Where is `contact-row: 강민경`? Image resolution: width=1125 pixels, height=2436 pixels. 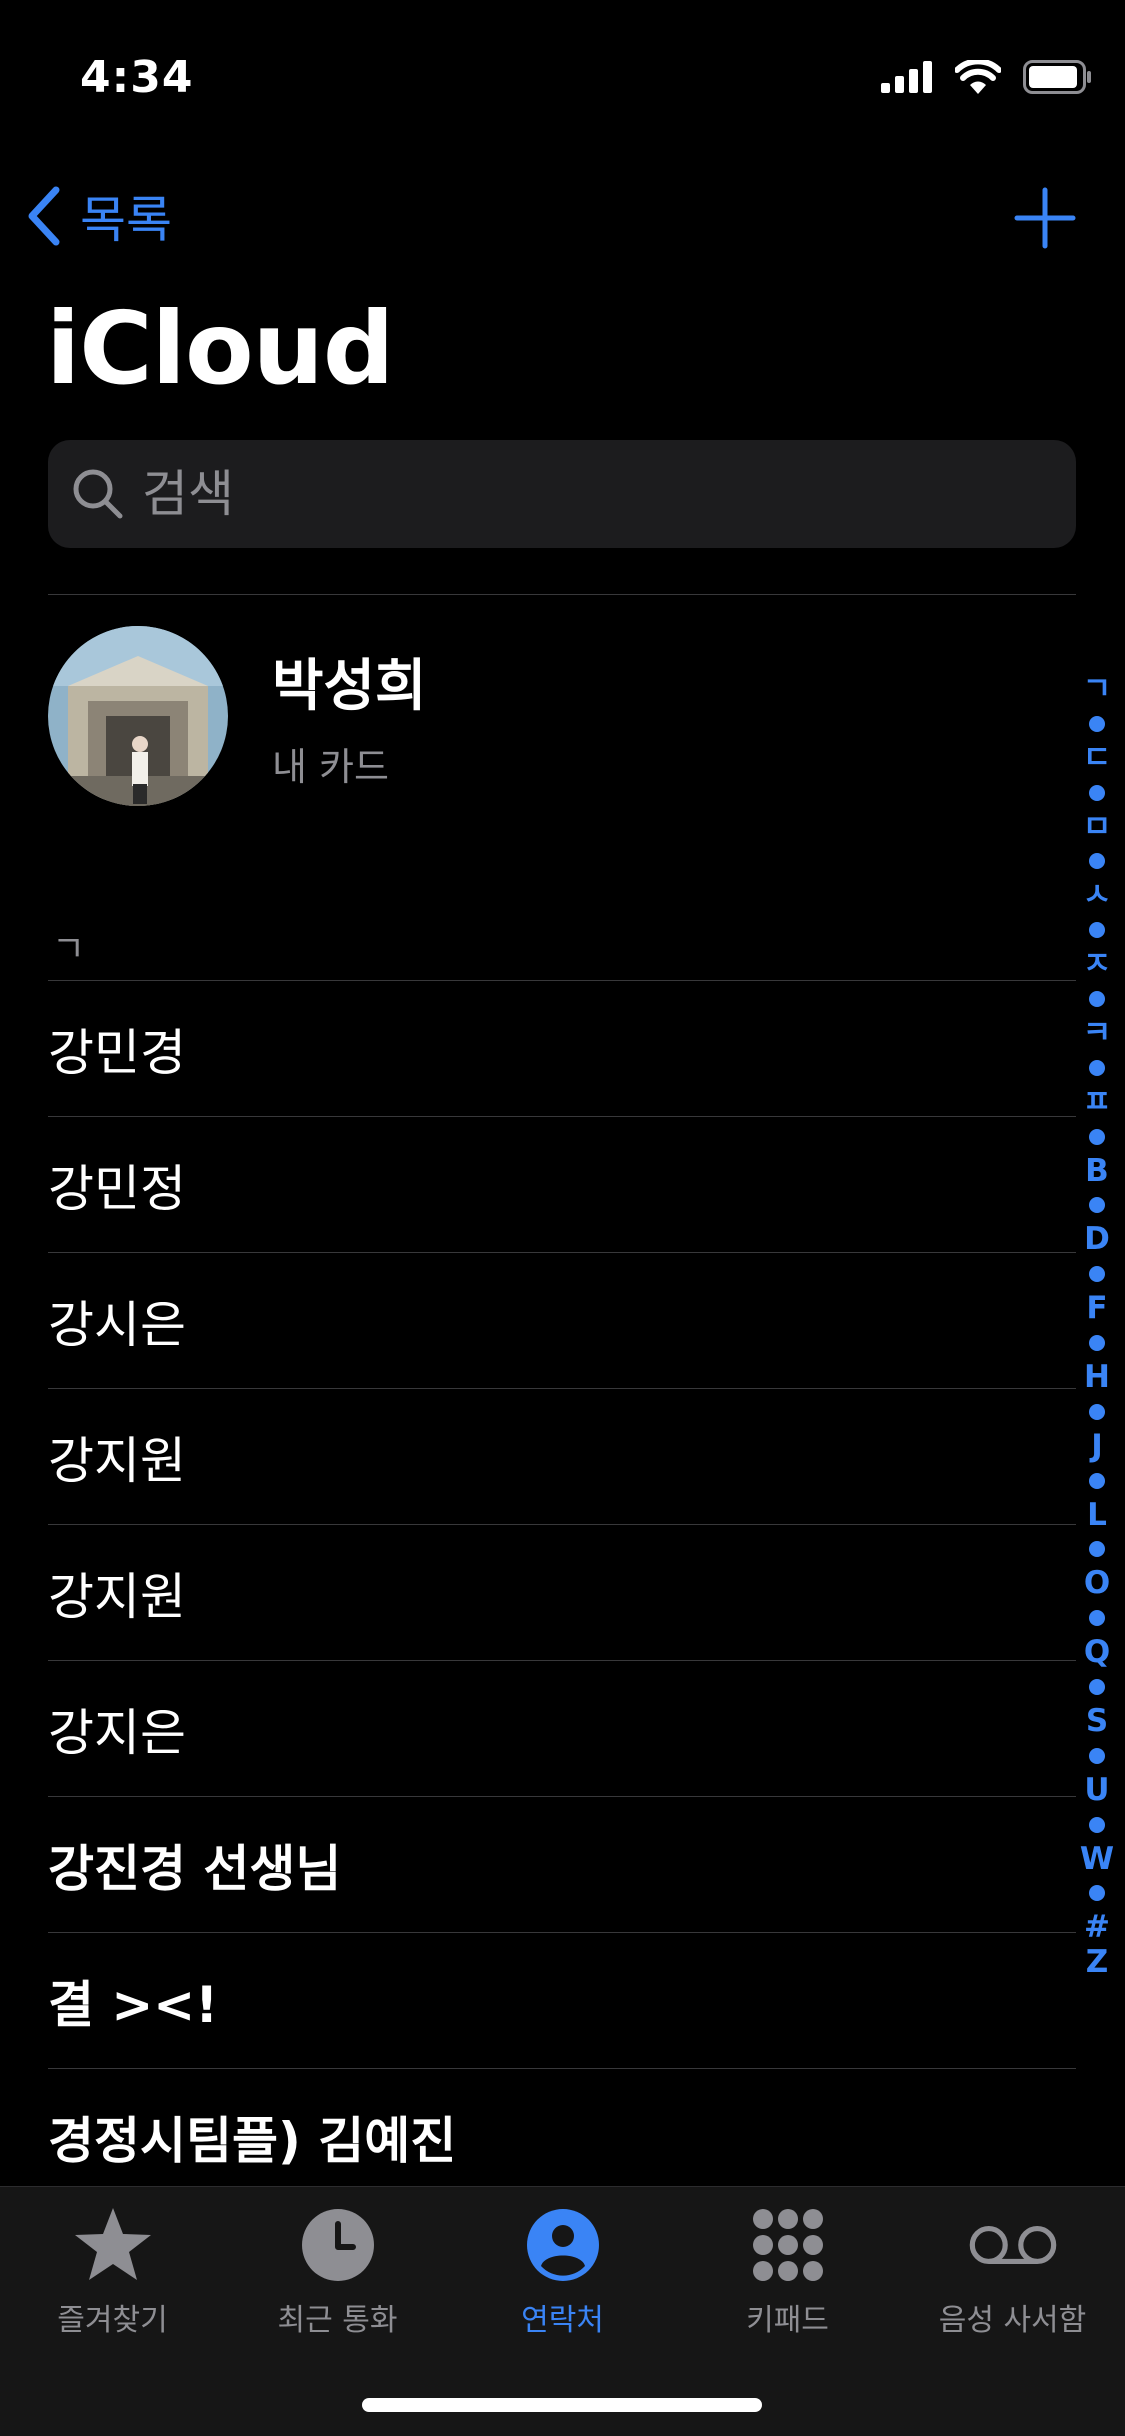
contact-row: 강민경 is located at coordinates (562, 1048).